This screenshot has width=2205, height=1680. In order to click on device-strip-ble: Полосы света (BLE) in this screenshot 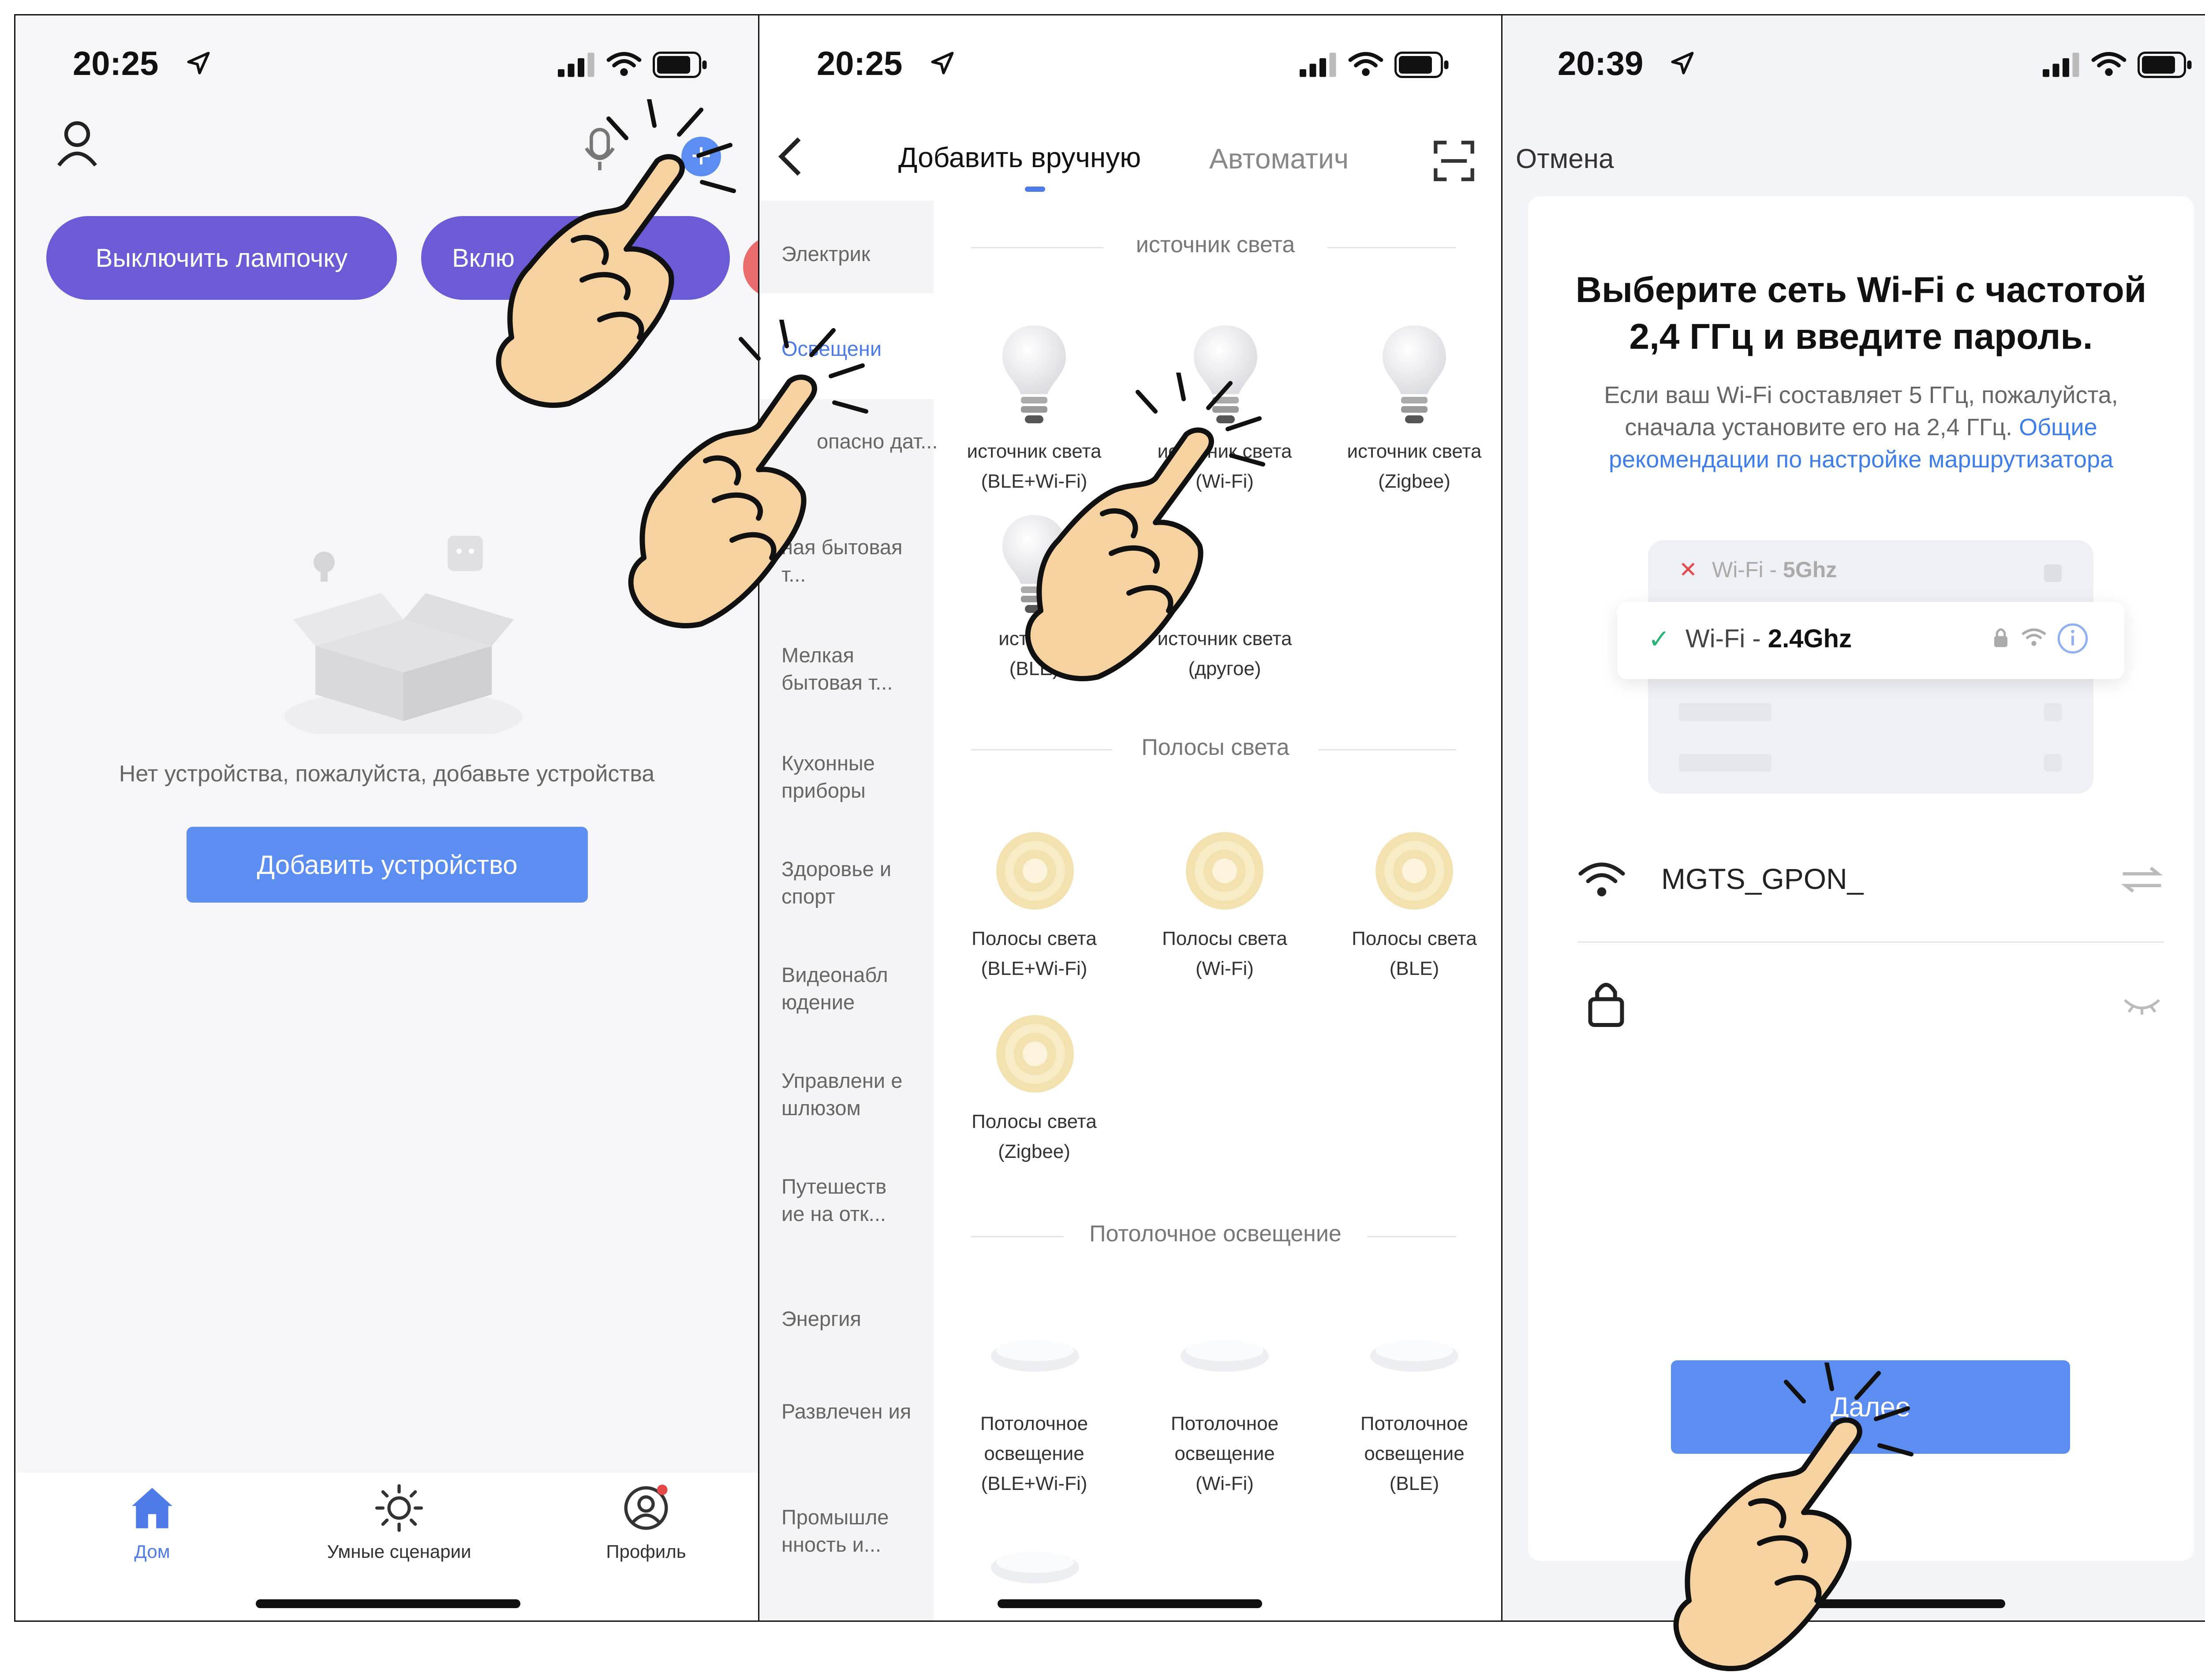, I will do `click(1413, 954)`.